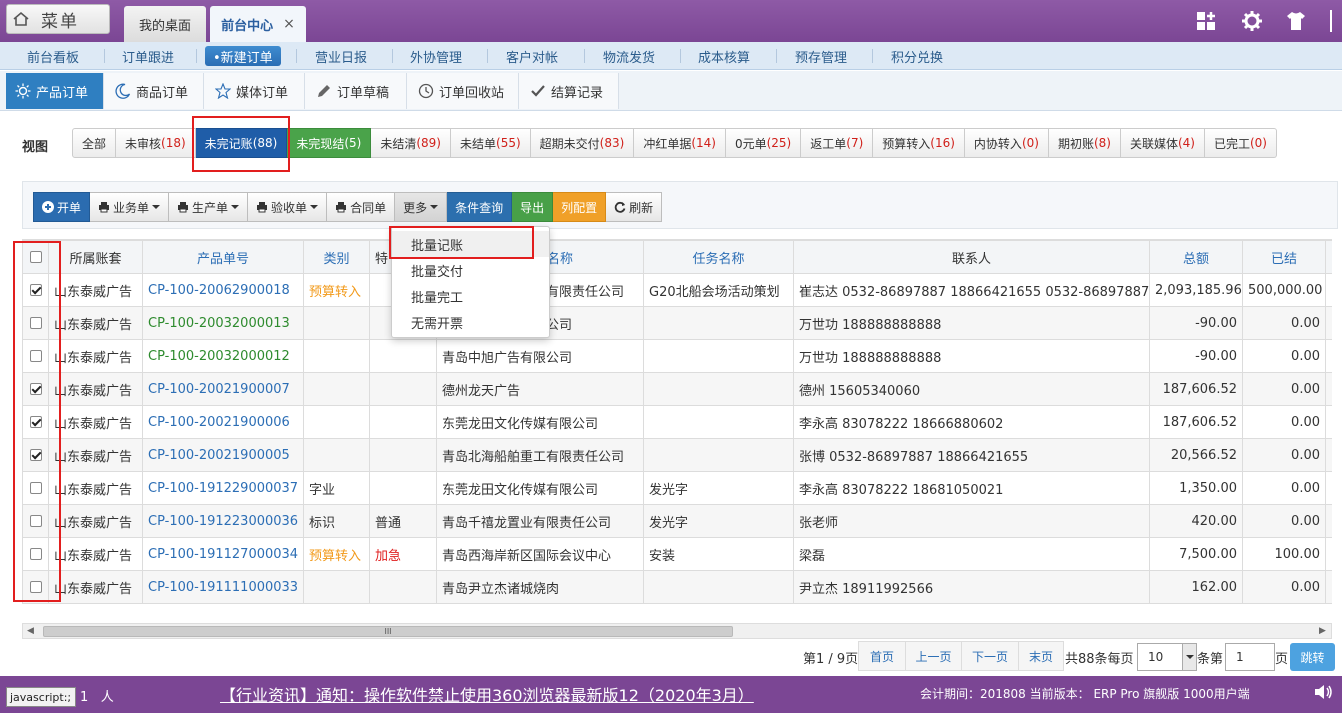 Image resolution: width=1342 pixels, height=713 pixels. What do you see at coordinates (1041, 656) in the screenshot?
I see `last-page-button: 末页` at bounding box center [1041, 656].